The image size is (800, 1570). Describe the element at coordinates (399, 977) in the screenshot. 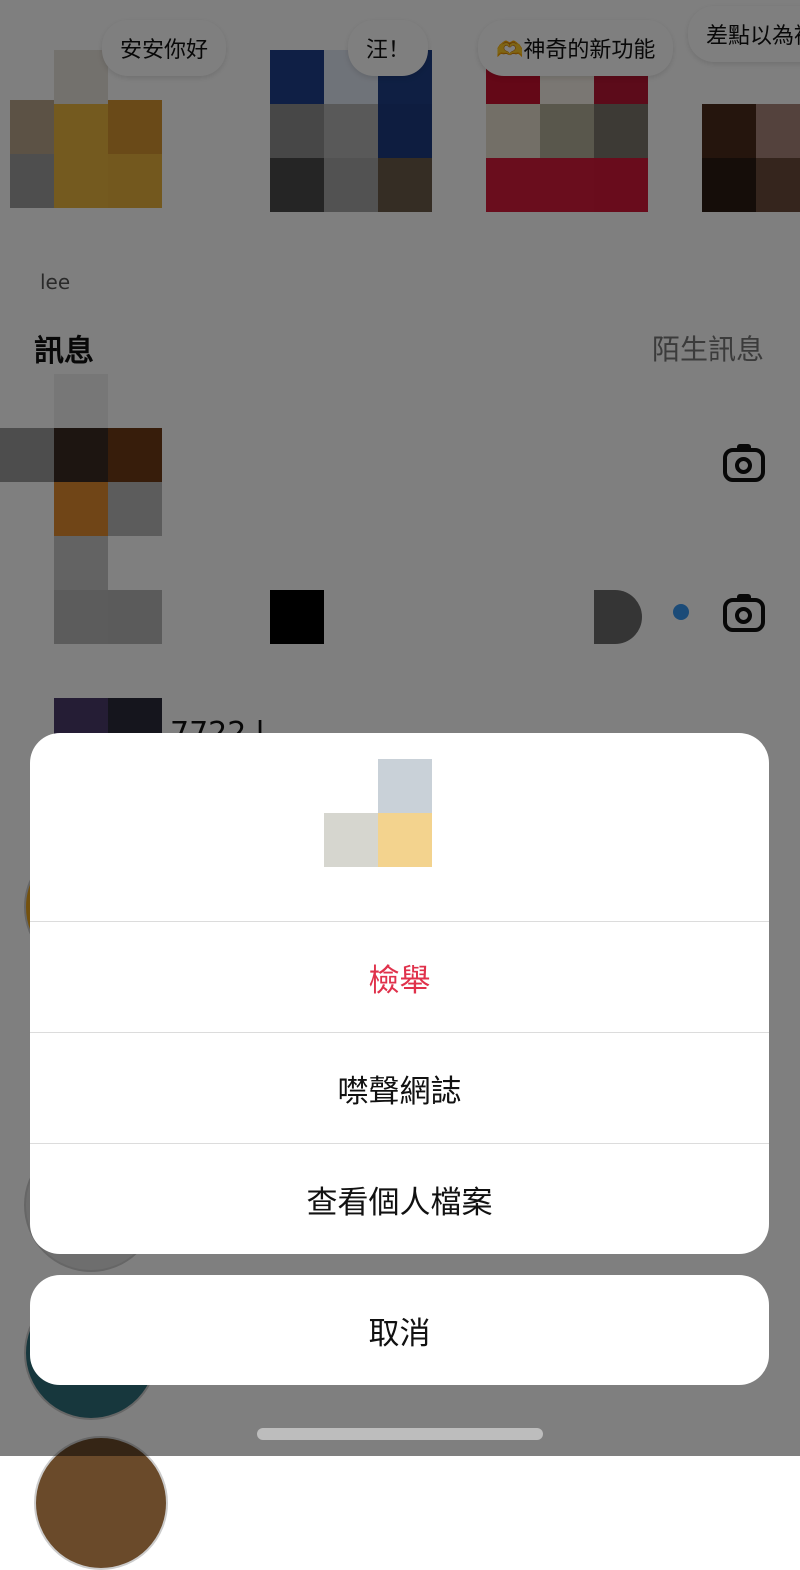

I see `report-button: 檢舉` at that location.